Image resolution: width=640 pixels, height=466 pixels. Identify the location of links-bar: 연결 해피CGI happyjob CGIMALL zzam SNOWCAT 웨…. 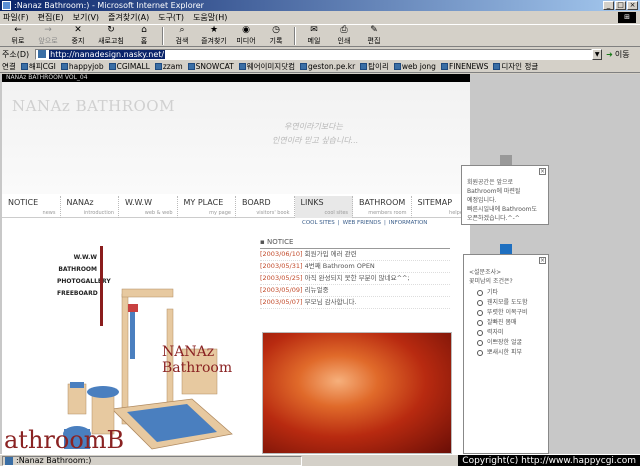
(320, 67).